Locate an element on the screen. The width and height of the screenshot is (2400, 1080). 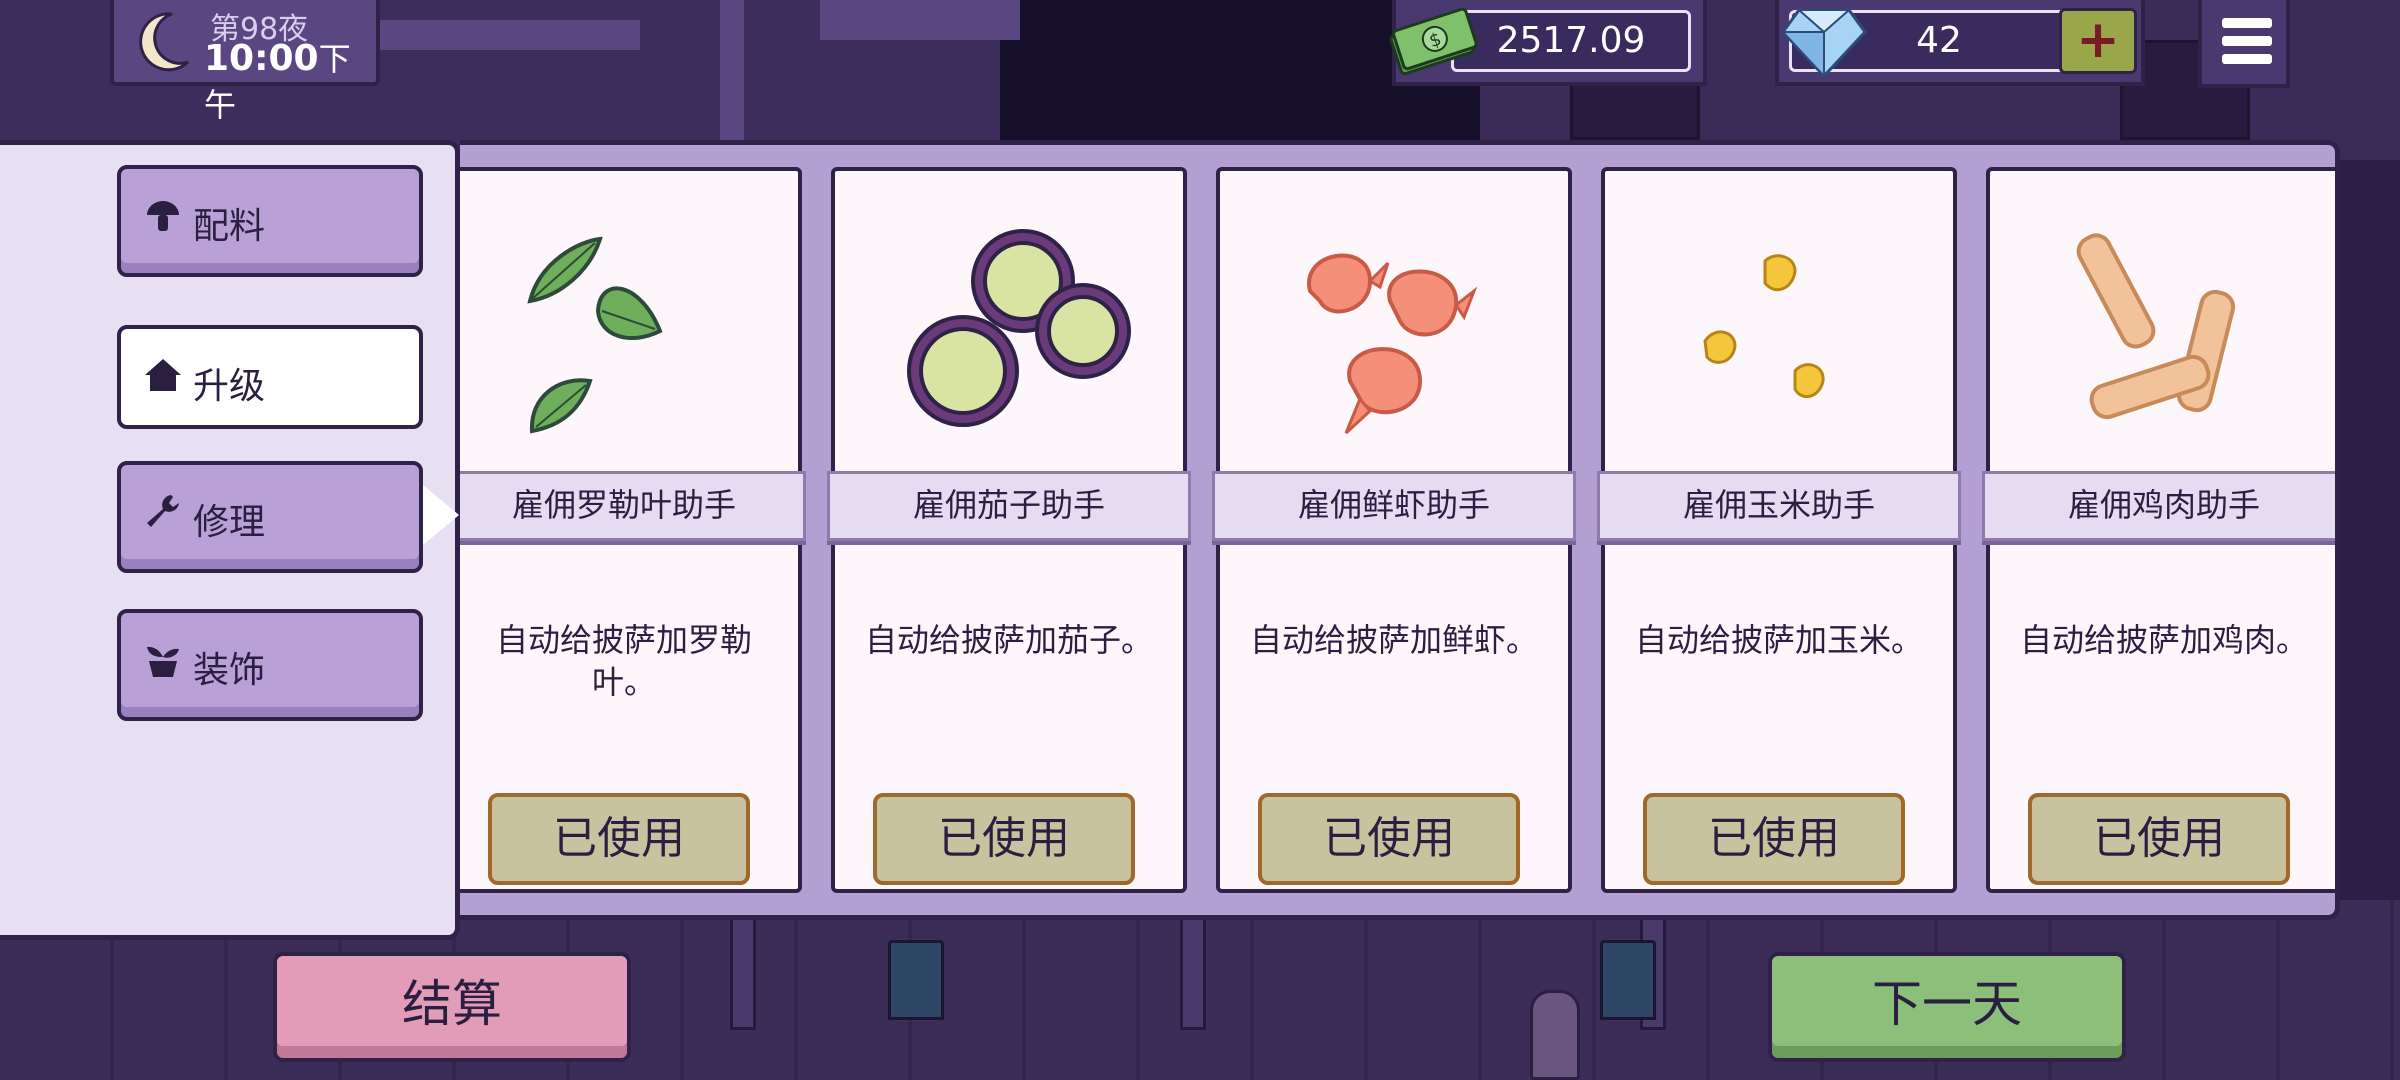
tab-toppings: 配料 is located at coordinates (270, 221).